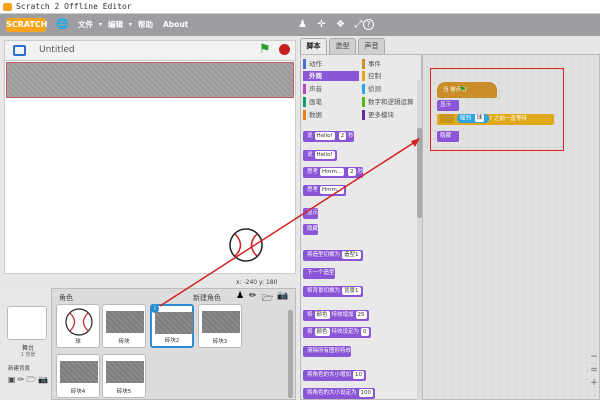 This screenshot has height=400, width=600. I want to click on block-set-size: 将角色的大小设定为 100, so click(339, 393).